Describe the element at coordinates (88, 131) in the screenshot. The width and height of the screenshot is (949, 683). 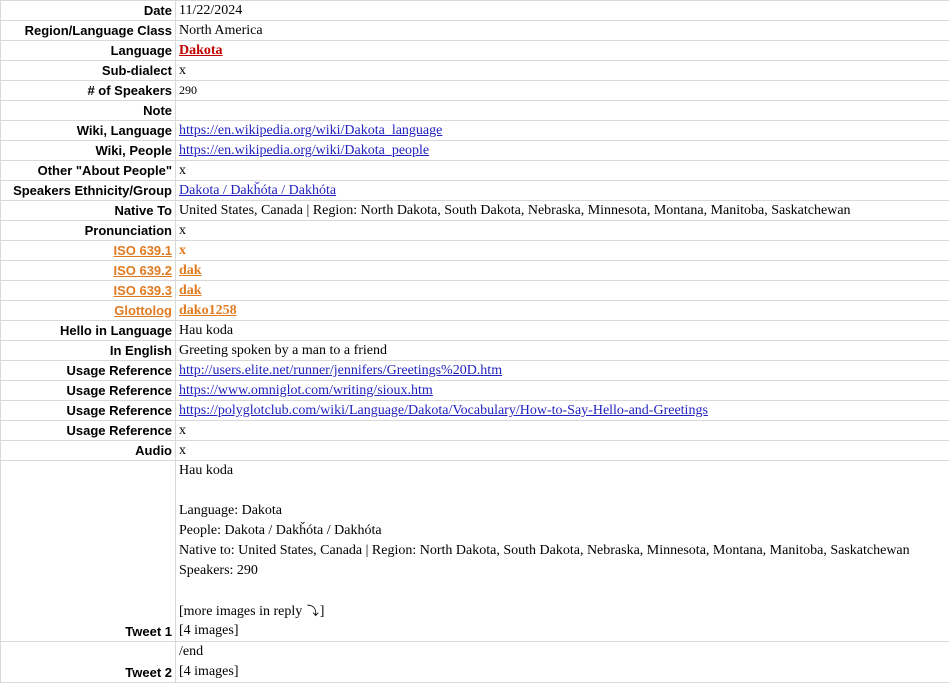
I see `label-wiki-language: Wiki, Language` at that location.